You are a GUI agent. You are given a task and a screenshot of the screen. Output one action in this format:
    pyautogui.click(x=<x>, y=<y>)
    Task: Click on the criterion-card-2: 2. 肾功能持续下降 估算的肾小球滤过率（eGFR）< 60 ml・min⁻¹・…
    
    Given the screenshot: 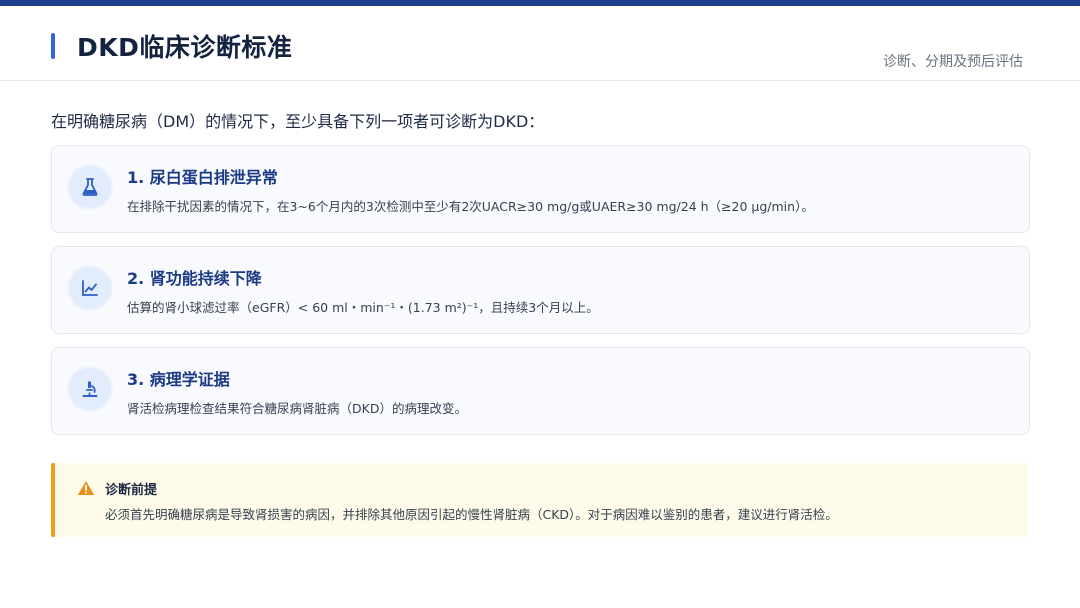 What is the action you would take?
    pyautogui.click(x=540, y=290)
    